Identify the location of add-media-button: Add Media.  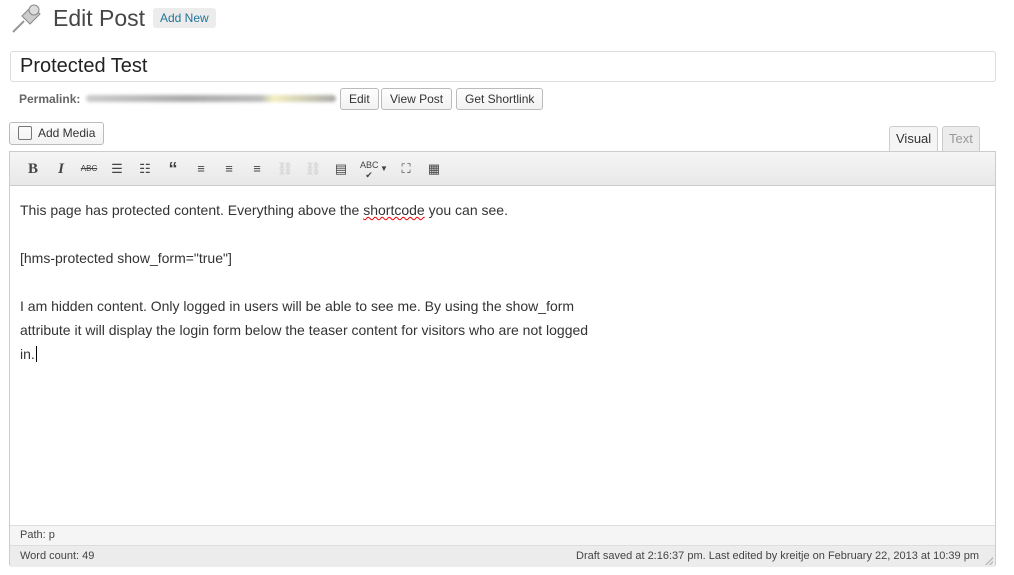
(57, 133).